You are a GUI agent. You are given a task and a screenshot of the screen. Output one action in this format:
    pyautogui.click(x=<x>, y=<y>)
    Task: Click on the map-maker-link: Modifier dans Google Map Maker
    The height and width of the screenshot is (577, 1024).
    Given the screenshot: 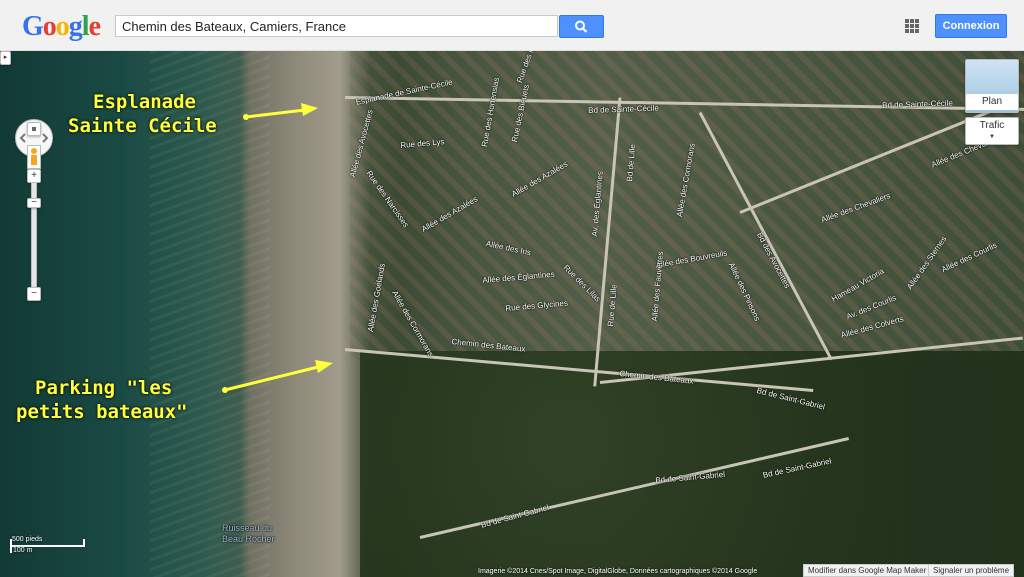 What is the action you would take?
    pyautogui.click(x=867, y=570)
    